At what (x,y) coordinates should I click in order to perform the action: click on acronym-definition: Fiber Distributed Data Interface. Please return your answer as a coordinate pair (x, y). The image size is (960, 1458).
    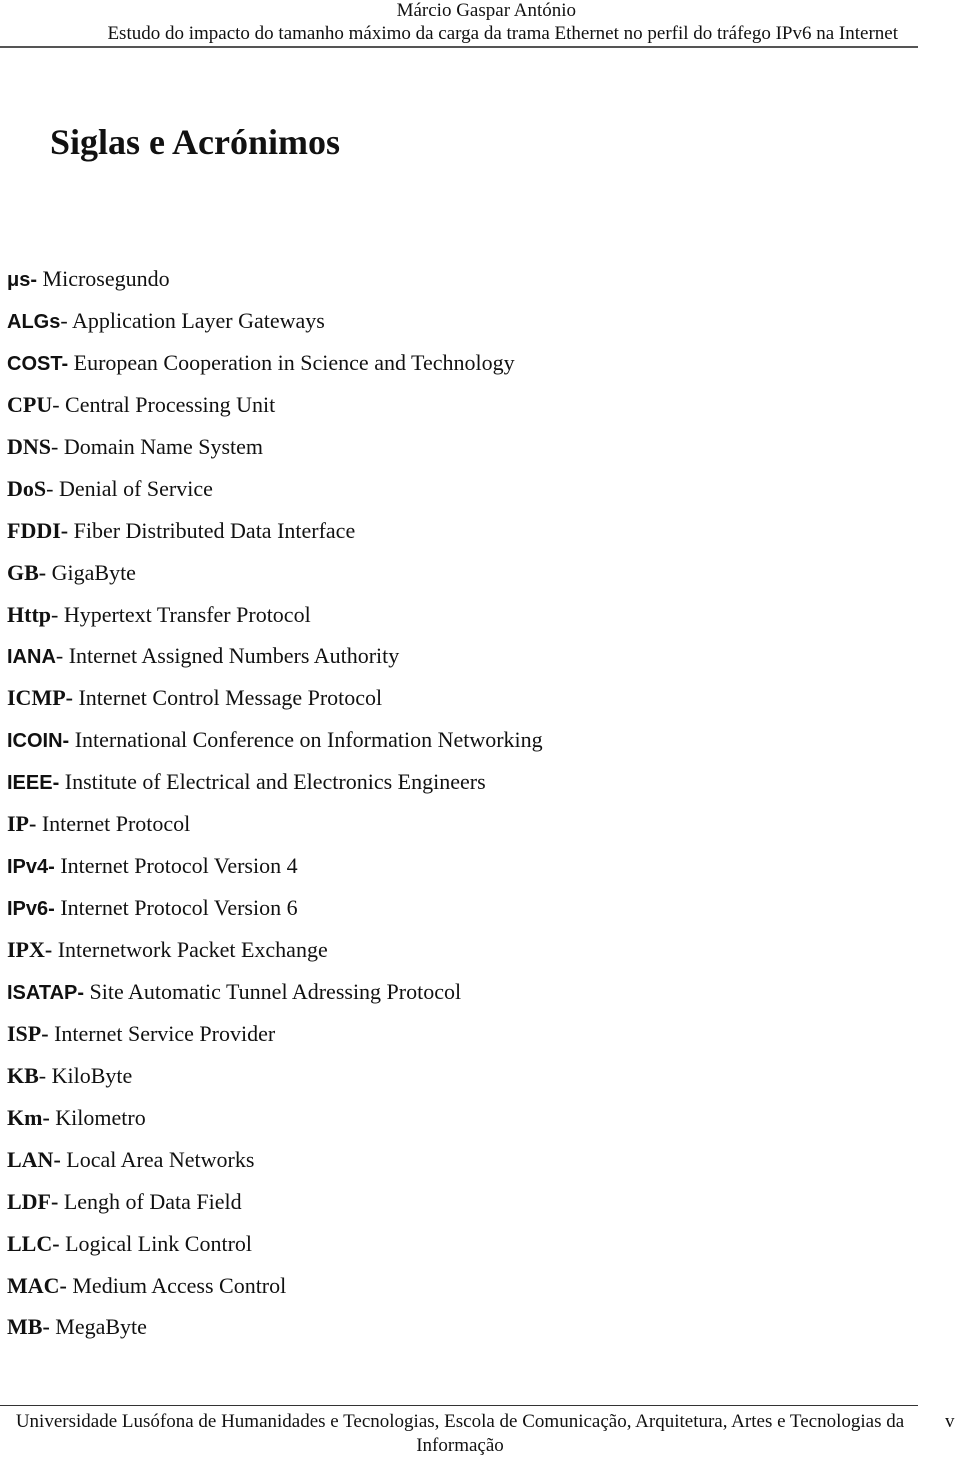
    Looking at the image, I should click on (212, 530).